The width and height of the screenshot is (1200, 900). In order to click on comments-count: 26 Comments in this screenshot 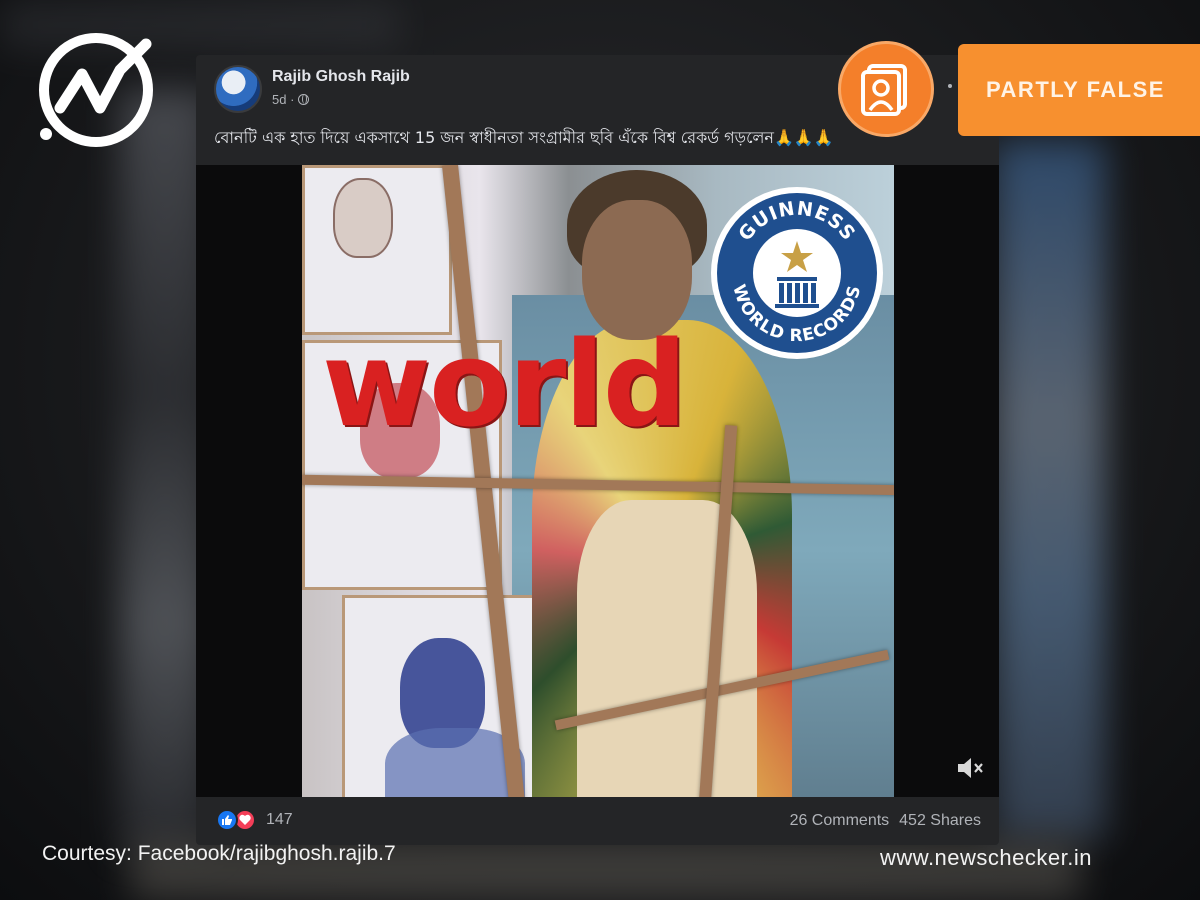, I will do `click(840, 821)`.